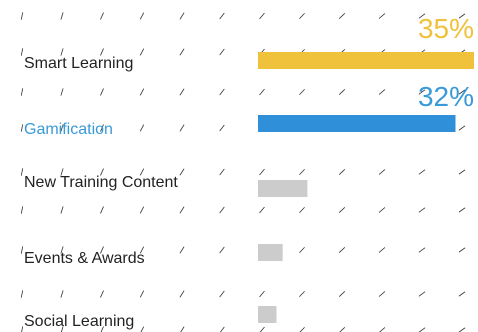 Image resolution: width=478 pixels, height=332 pixels. I want to click on category-label: New Training Content, so click(101, 182).